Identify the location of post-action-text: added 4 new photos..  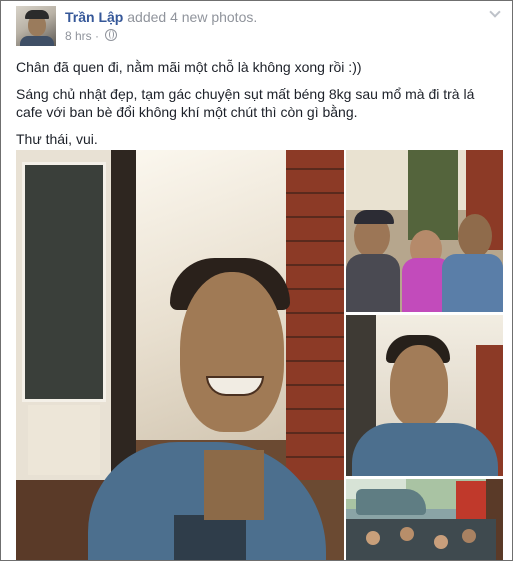
(192, 17).